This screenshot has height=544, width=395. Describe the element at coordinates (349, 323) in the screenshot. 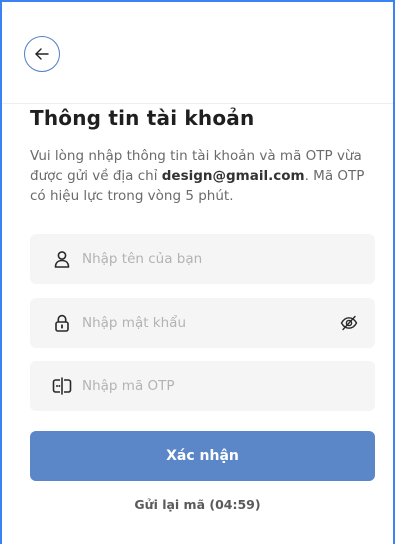

I see `eye-off-icon` at that location.